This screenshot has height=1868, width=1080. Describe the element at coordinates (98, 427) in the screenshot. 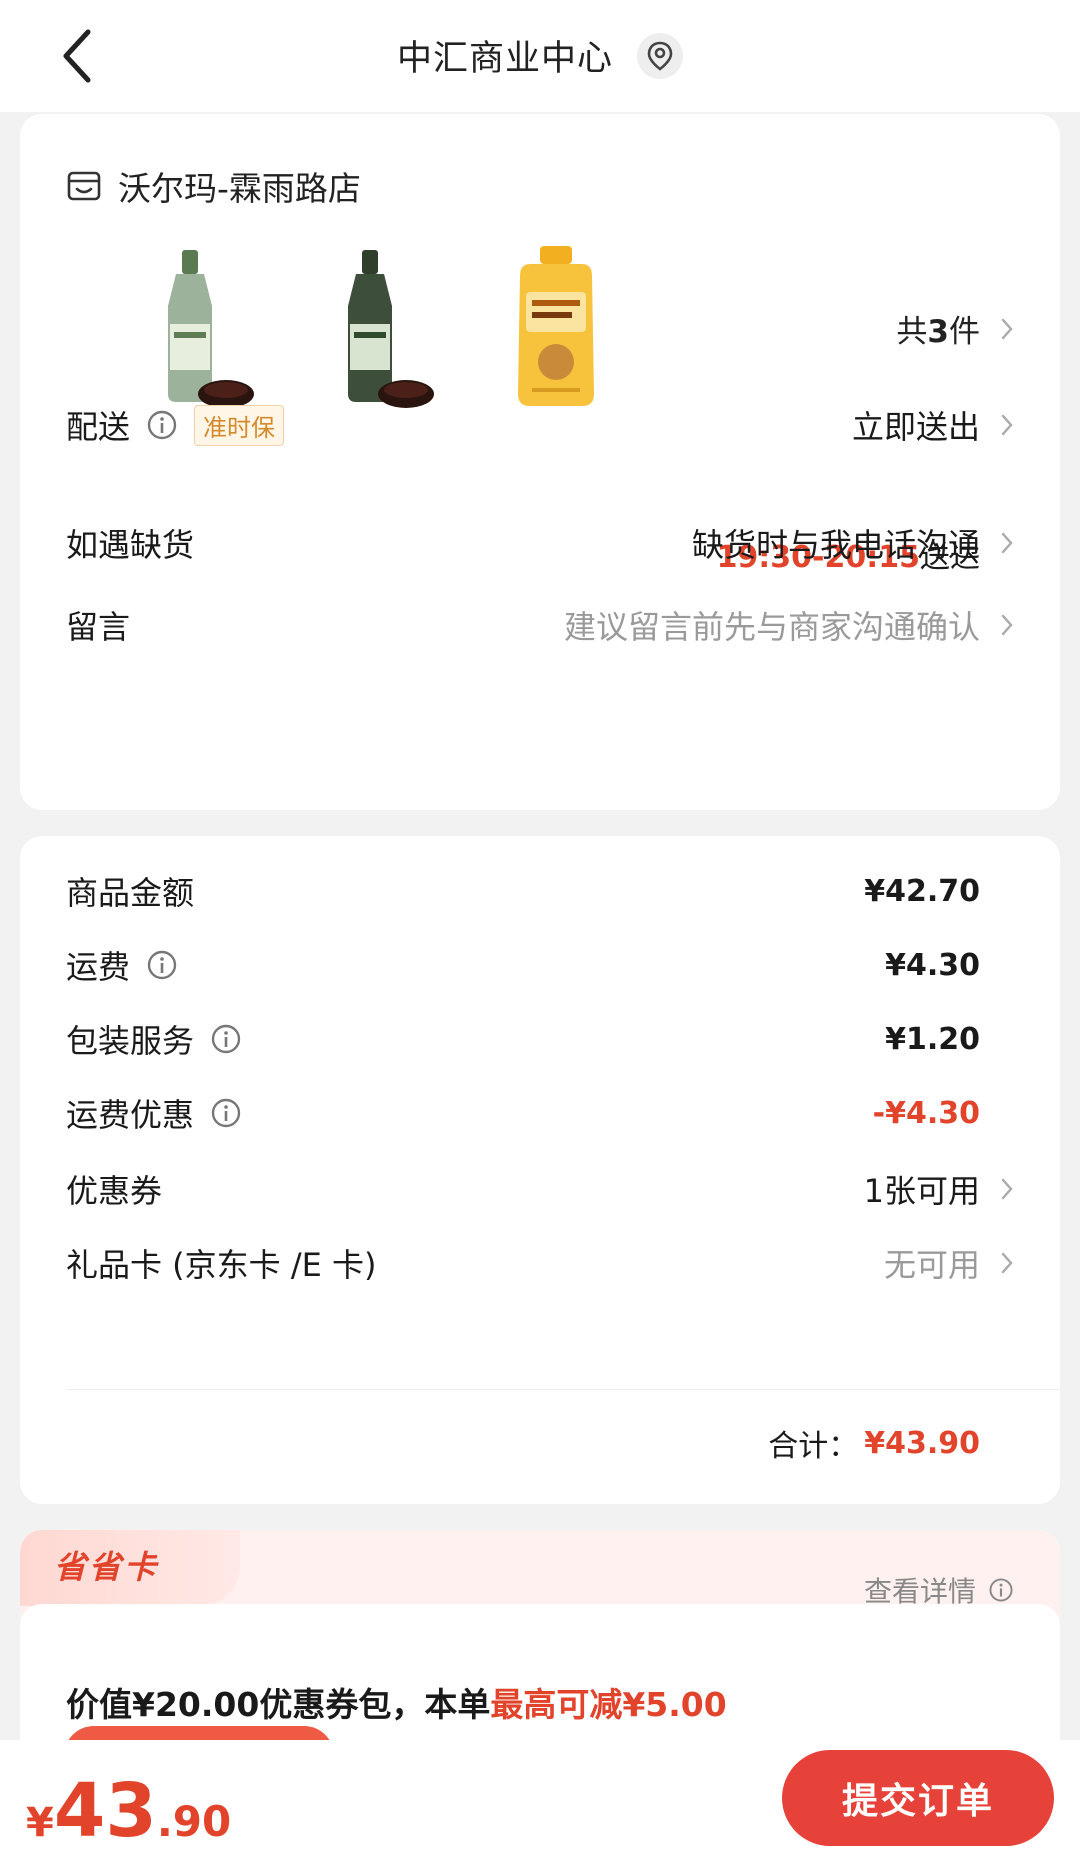

I see `delivery-label: 配送` at that location.